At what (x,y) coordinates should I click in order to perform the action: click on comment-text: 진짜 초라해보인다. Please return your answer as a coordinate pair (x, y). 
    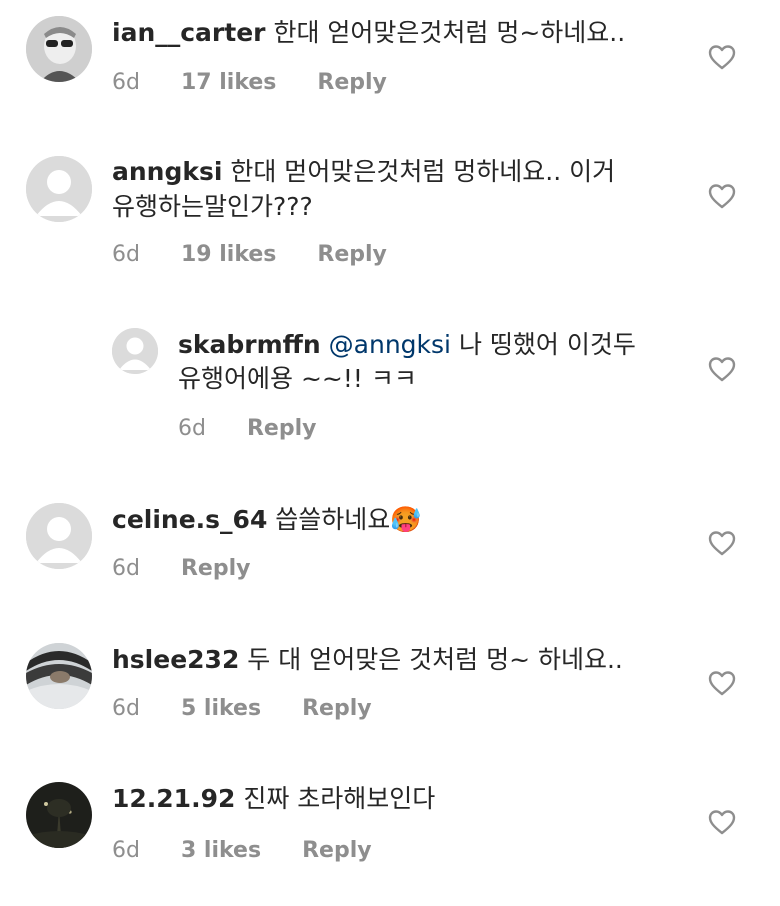
    Looking at the image, I should click on (339, 798).